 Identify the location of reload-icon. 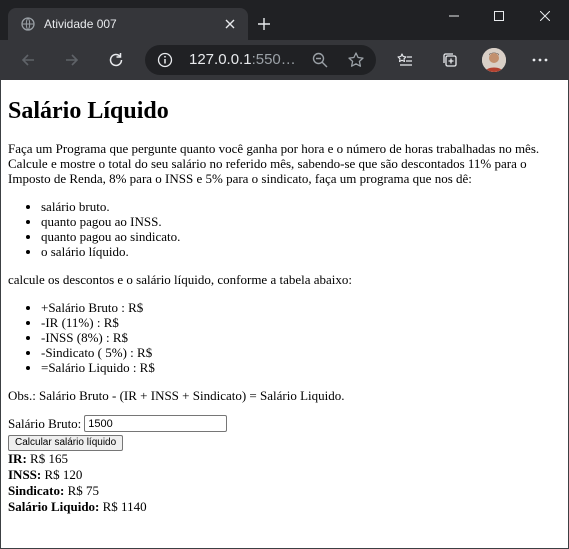
(116, 60).